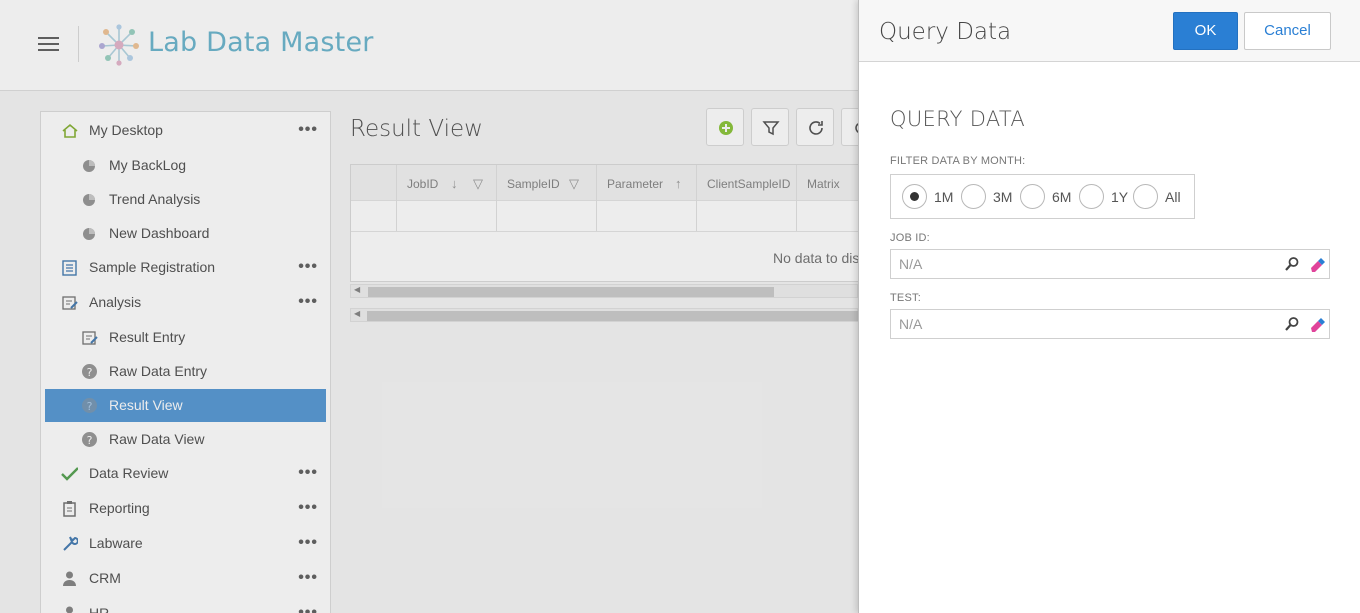 The width and height of the screenshot is (1360, 613). Describe the element at coordinates (1082, 324) in the screenshot. I see `test-input` at that location.